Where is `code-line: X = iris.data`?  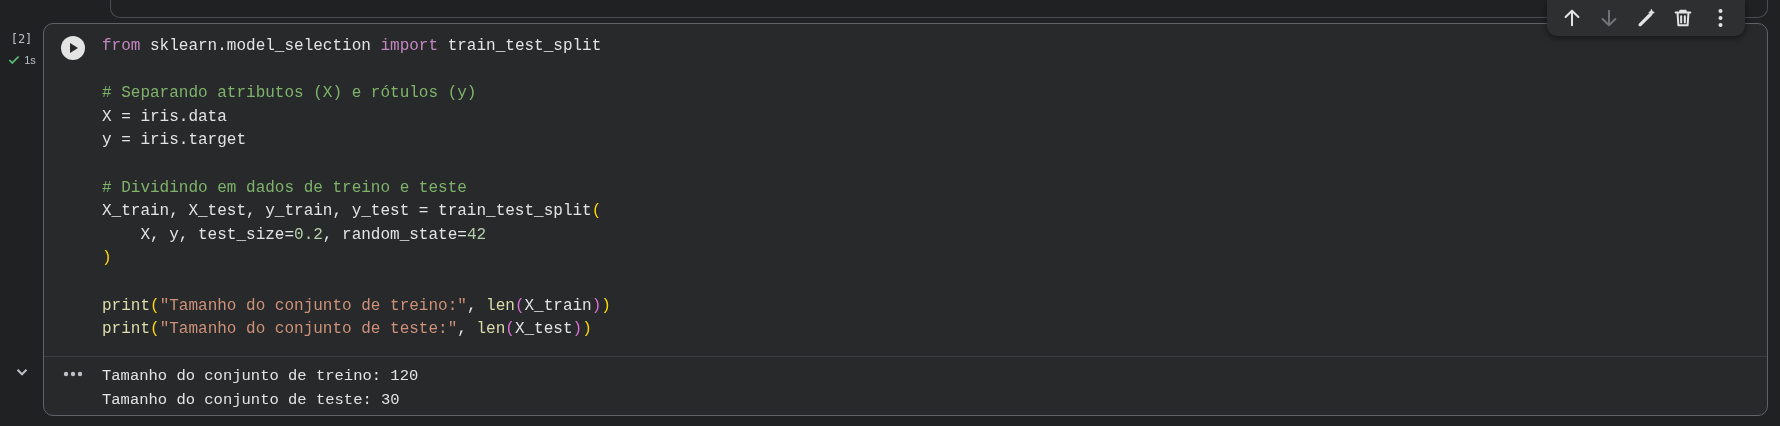 code-line: X = iris.data is located at coordinates (164, 117).